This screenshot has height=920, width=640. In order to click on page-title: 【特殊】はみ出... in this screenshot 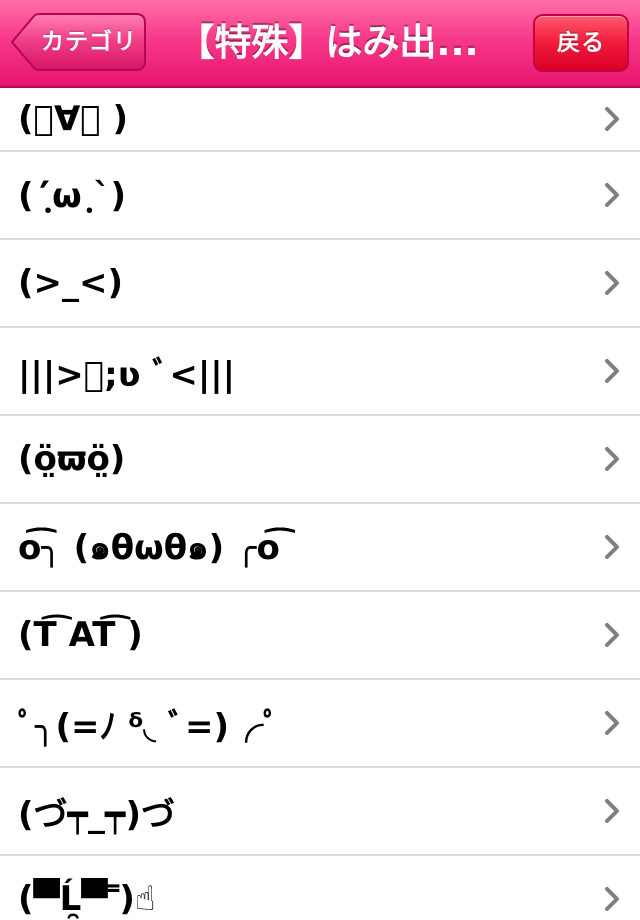, I will do `click(328, 42)`.